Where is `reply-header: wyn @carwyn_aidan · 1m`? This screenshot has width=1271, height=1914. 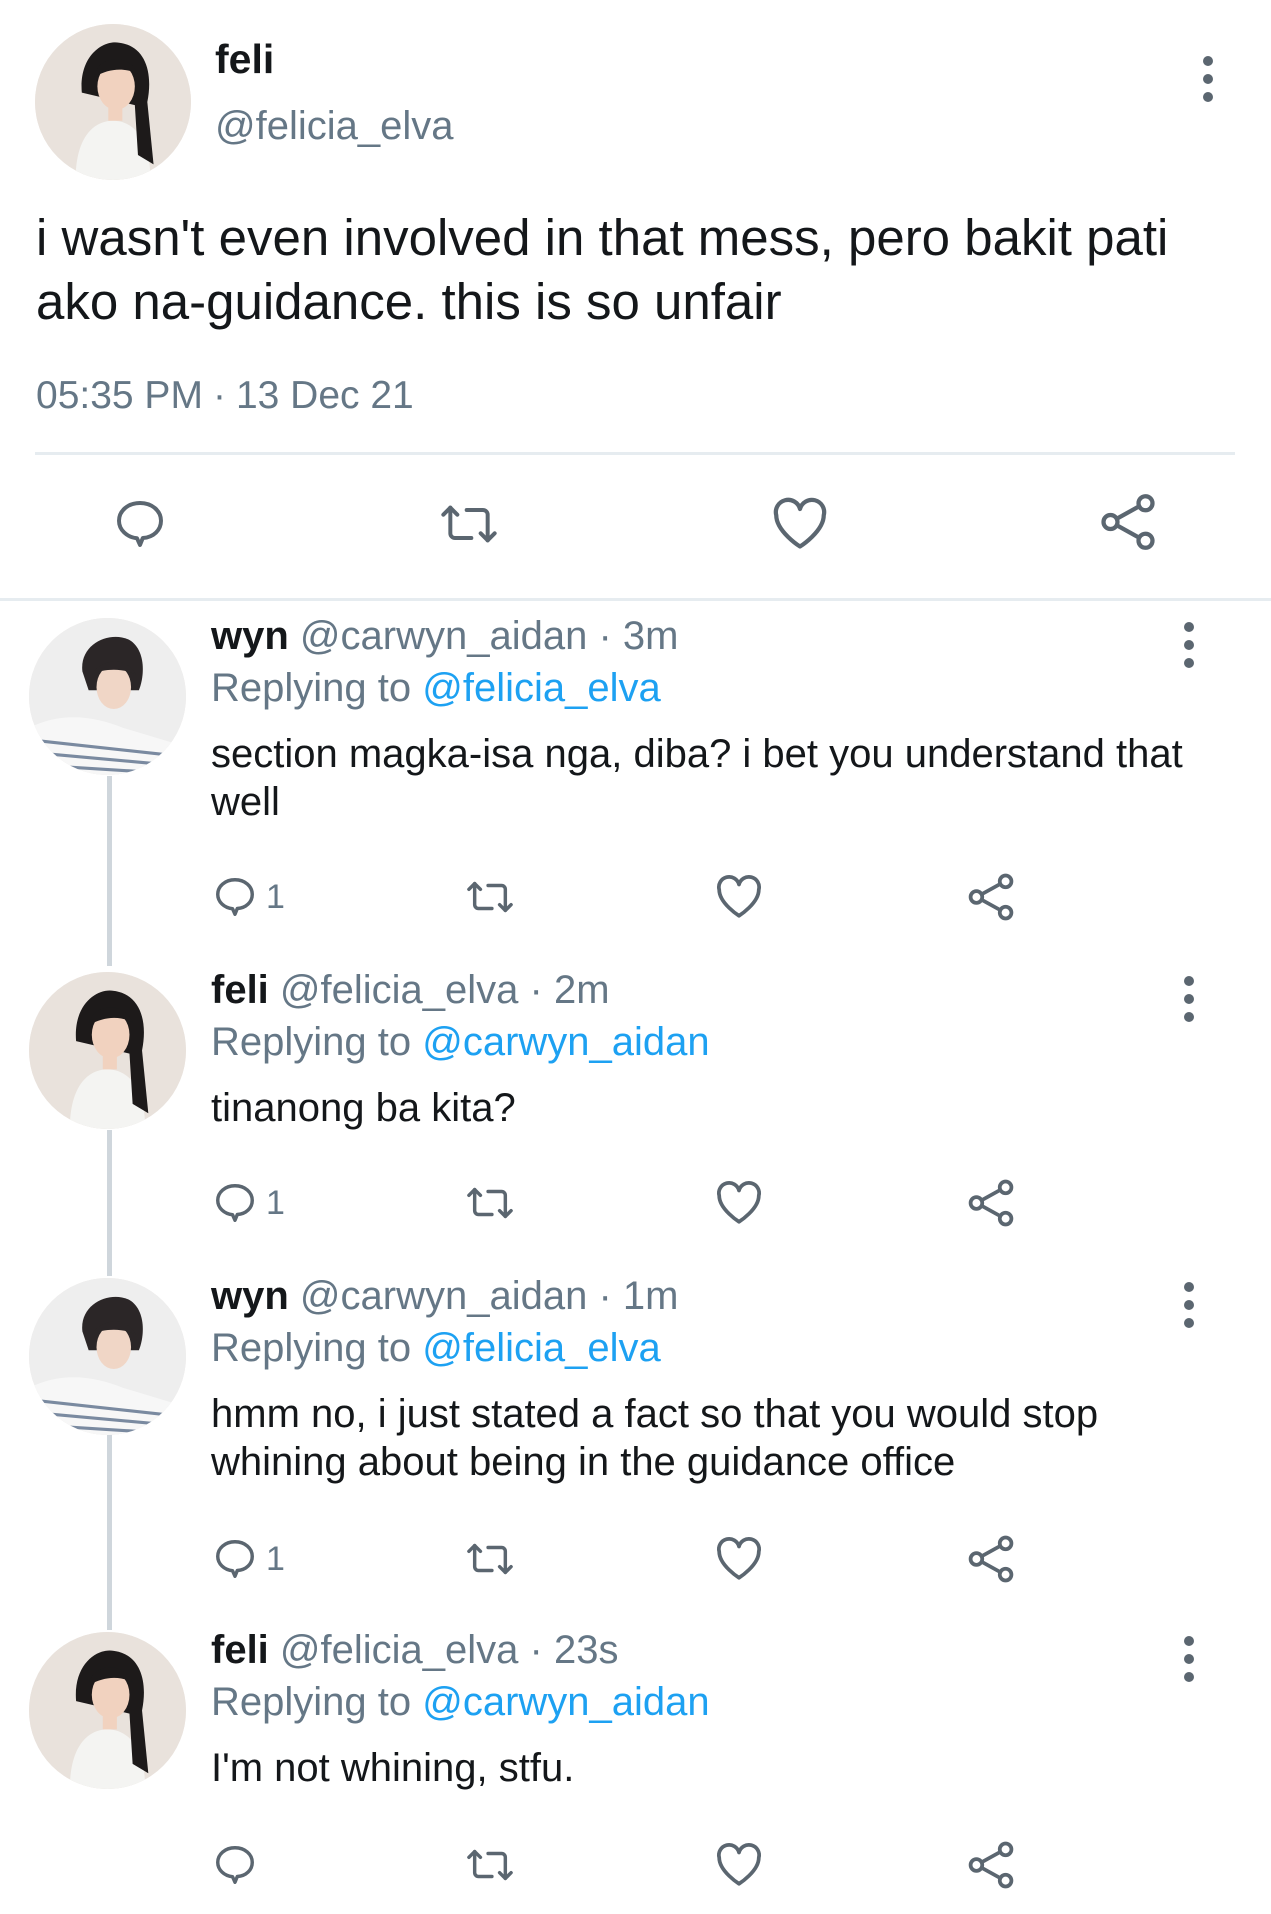
reply-header: wyn @carwyn_aidan · 1m is located at coordinates (444, 1296).